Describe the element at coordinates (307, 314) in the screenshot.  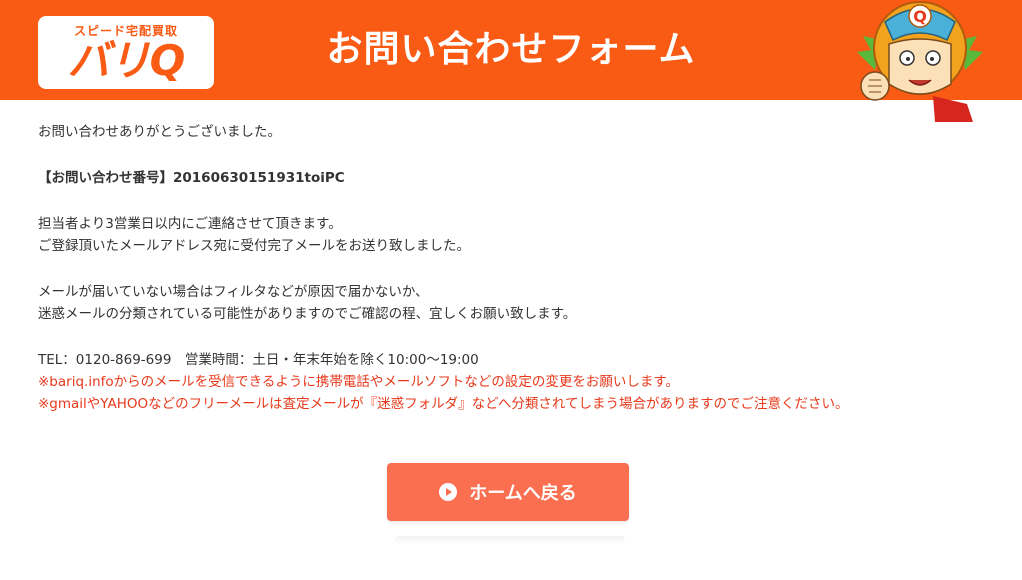
I see `no-mail-line: 迷惑メールの分類されている可能性がありますのでご確認の程、宜しくお願い致します。` at that location.